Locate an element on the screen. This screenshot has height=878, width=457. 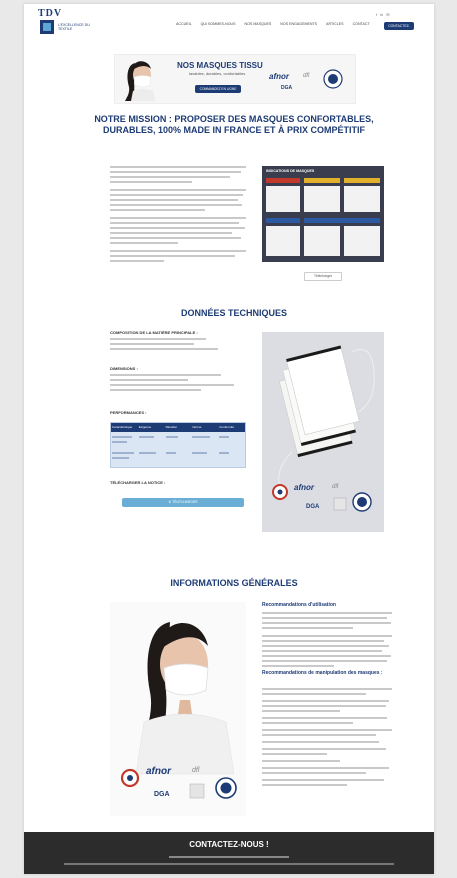
woman-wearing-mask-photo: afnor dfl DGA is located at coordinates (178, 709).